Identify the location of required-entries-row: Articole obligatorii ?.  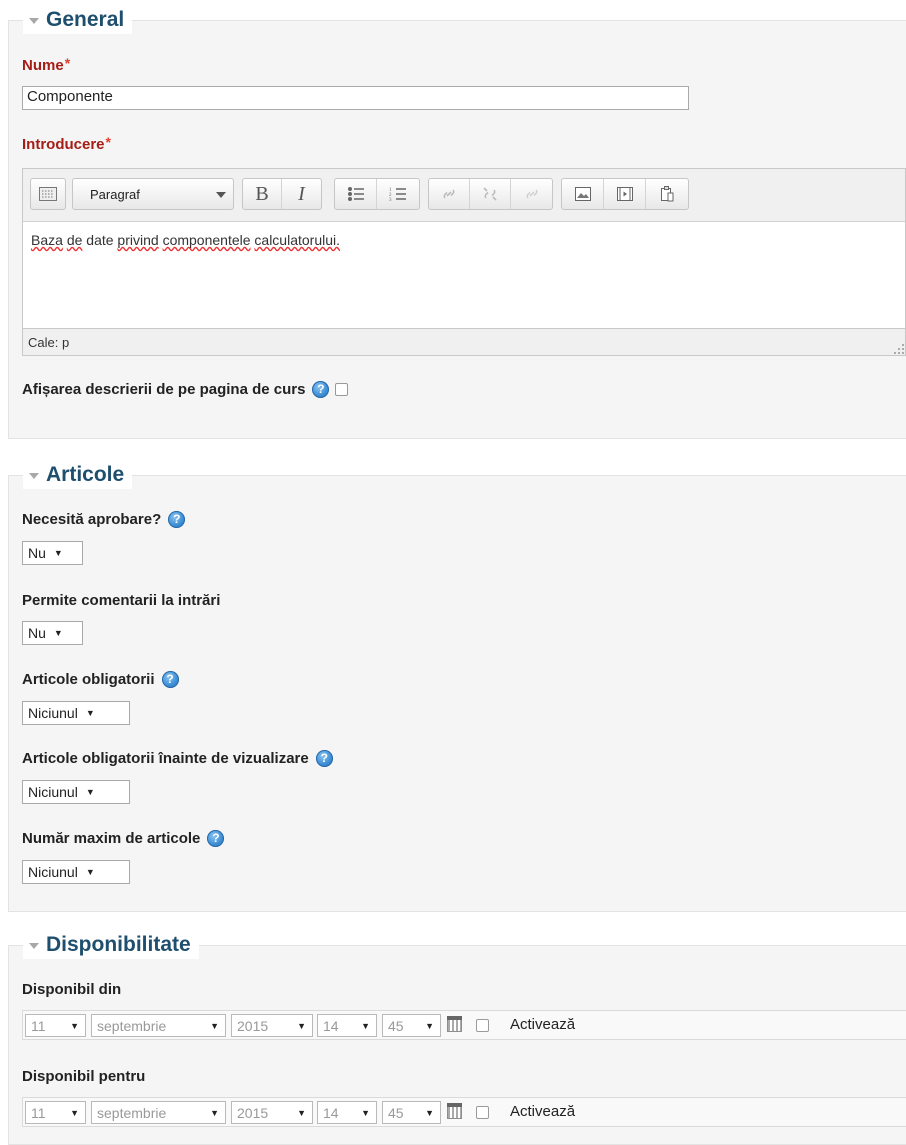
(100, 679).